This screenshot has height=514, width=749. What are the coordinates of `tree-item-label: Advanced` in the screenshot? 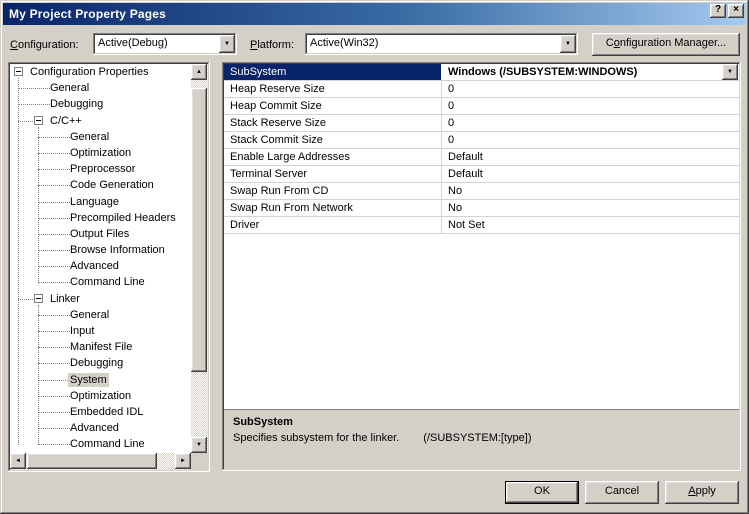 It's located at (94, 428).